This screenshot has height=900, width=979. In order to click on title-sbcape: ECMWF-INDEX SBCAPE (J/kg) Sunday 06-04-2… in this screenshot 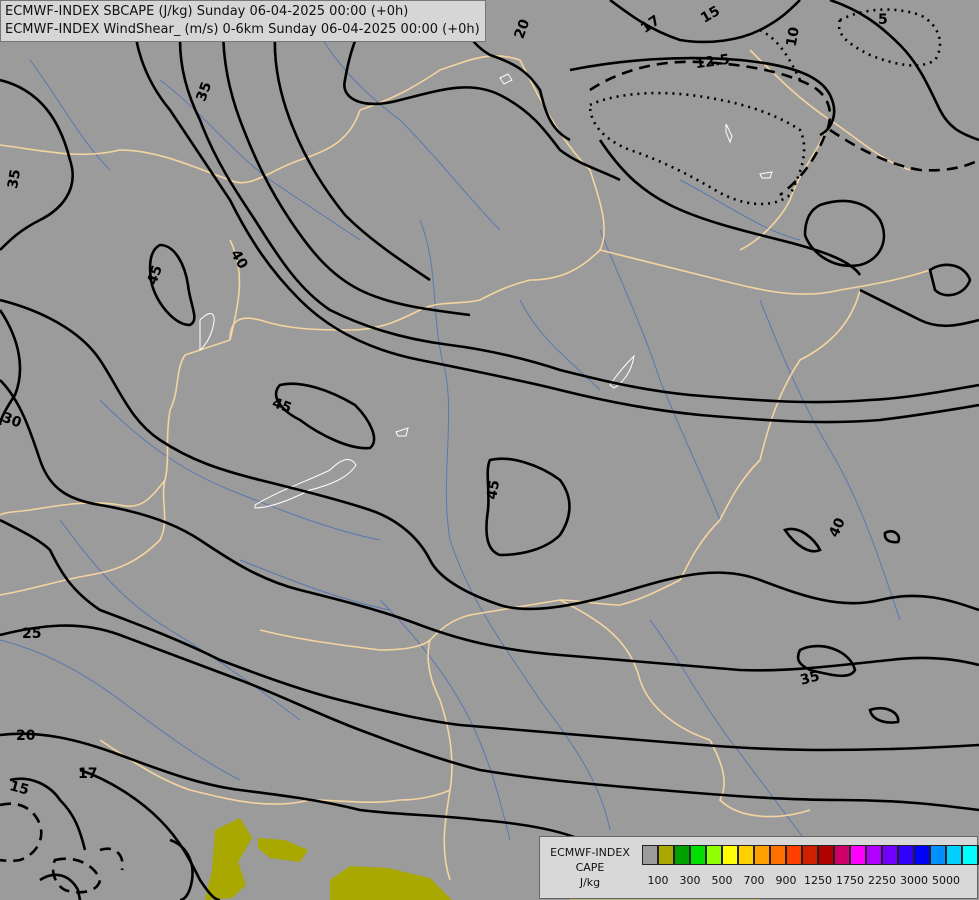, I will do `click(207, 11)`.